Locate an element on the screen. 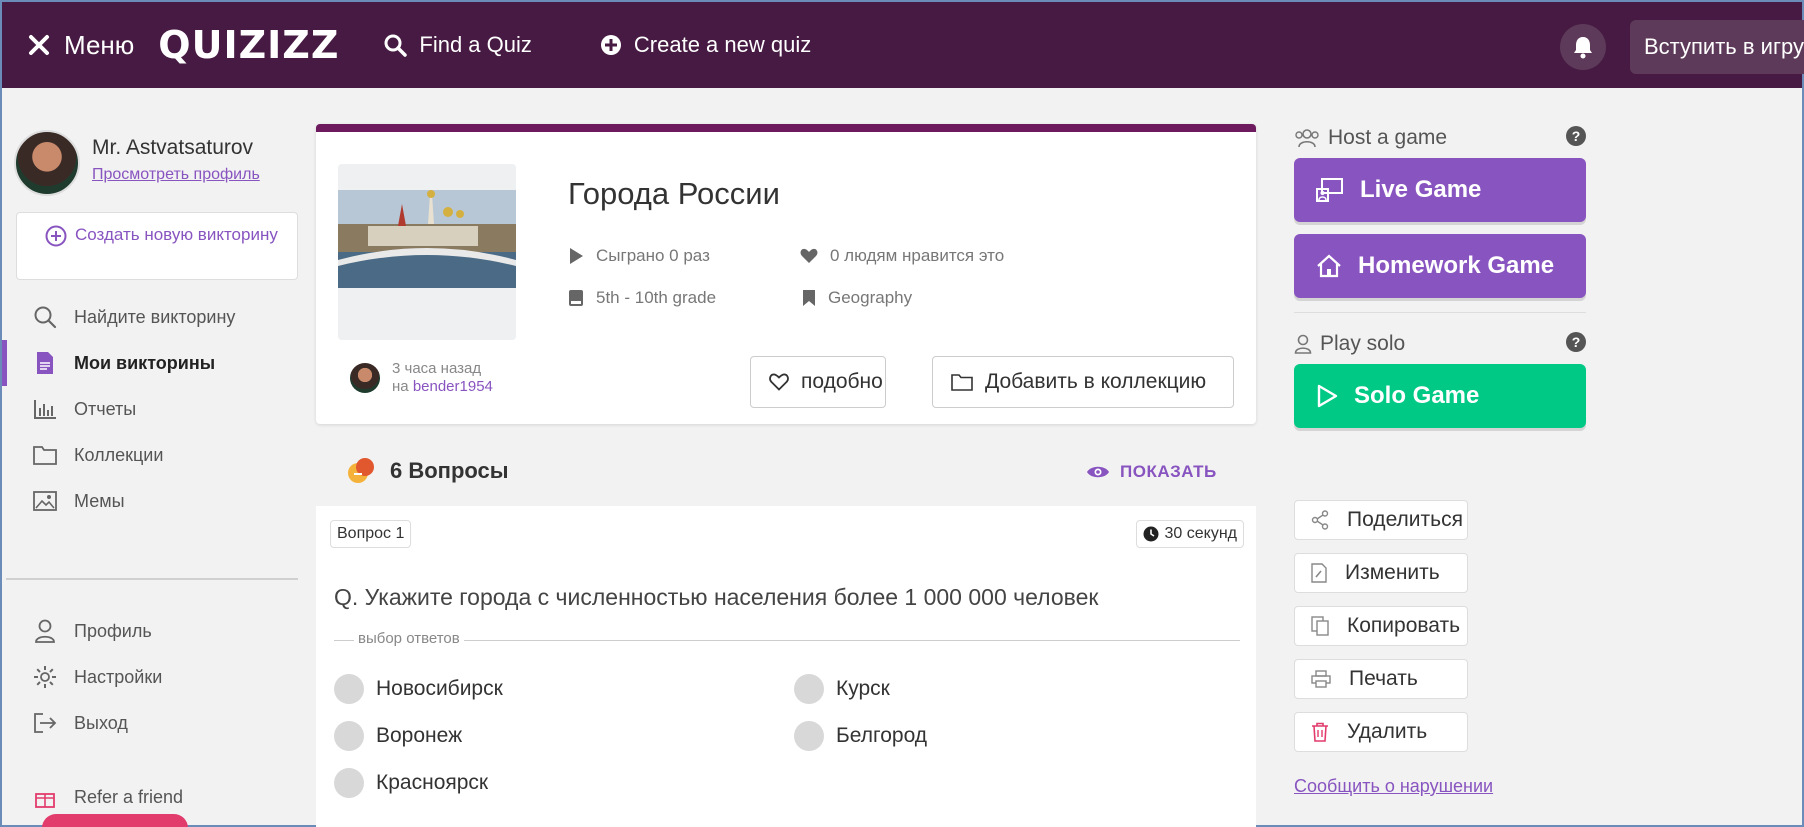 This screenshot has height=827, width=1804. share-icon is located at coordinates (1320, 520).